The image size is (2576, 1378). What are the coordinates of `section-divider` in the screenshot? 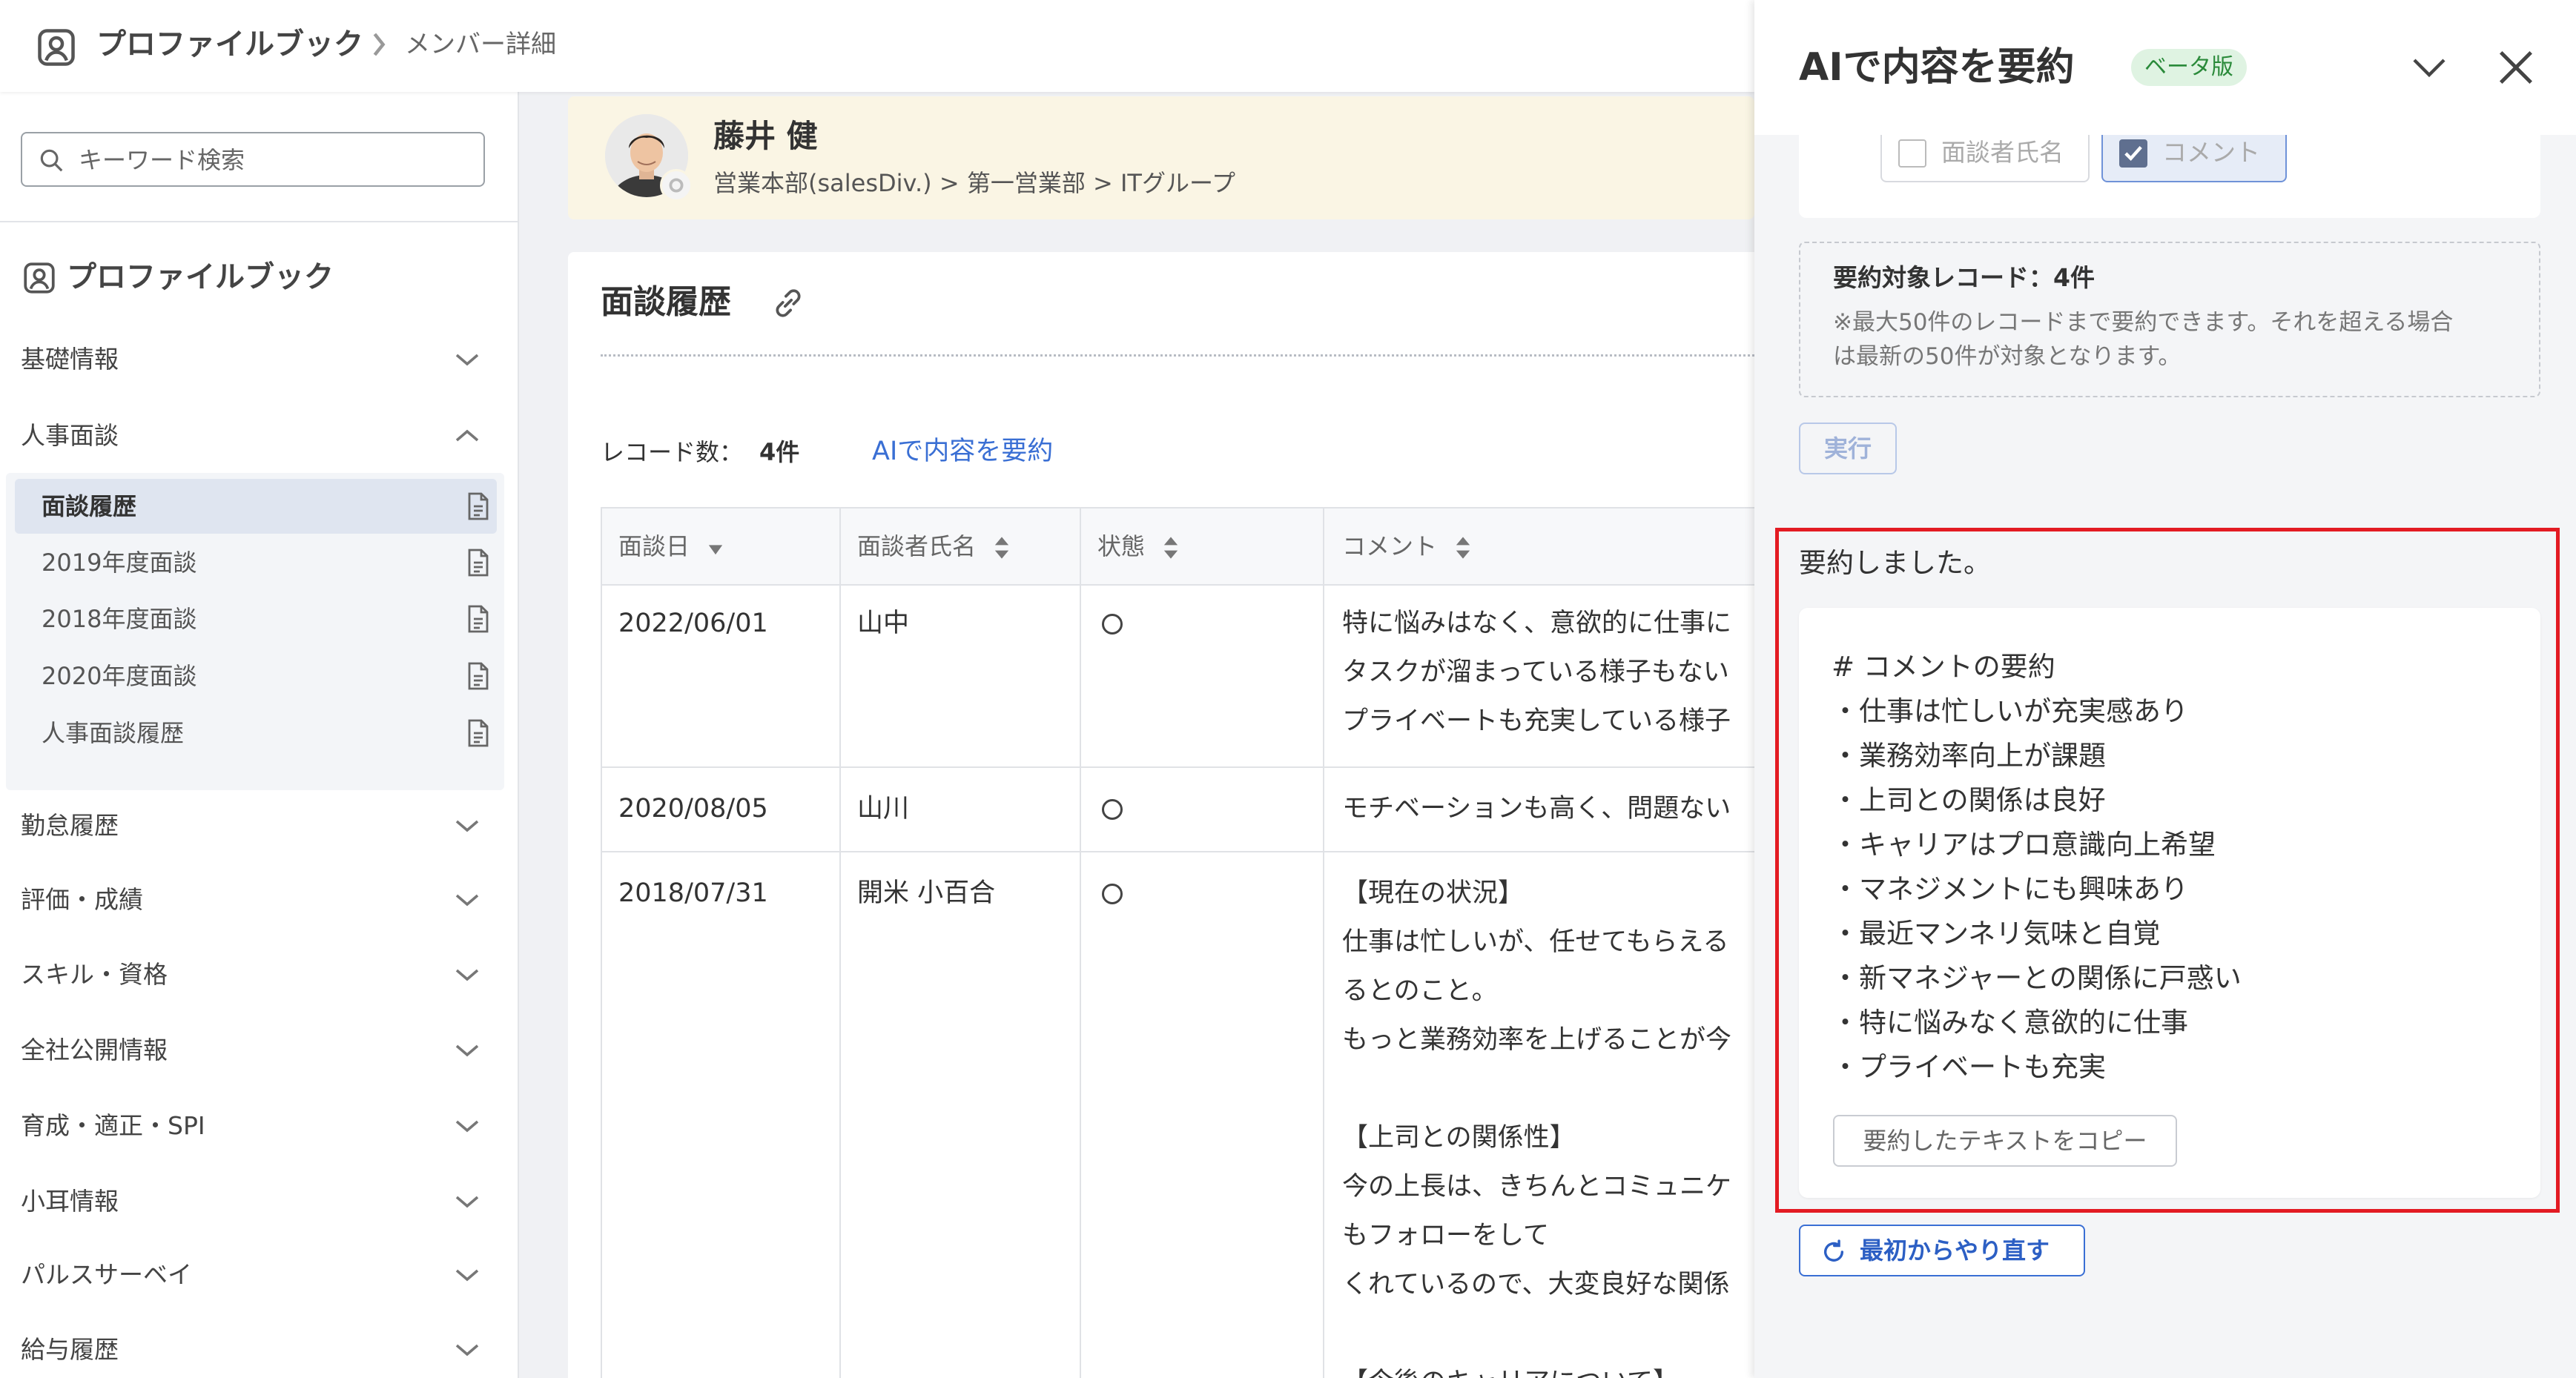 It's located at (1177, 355).